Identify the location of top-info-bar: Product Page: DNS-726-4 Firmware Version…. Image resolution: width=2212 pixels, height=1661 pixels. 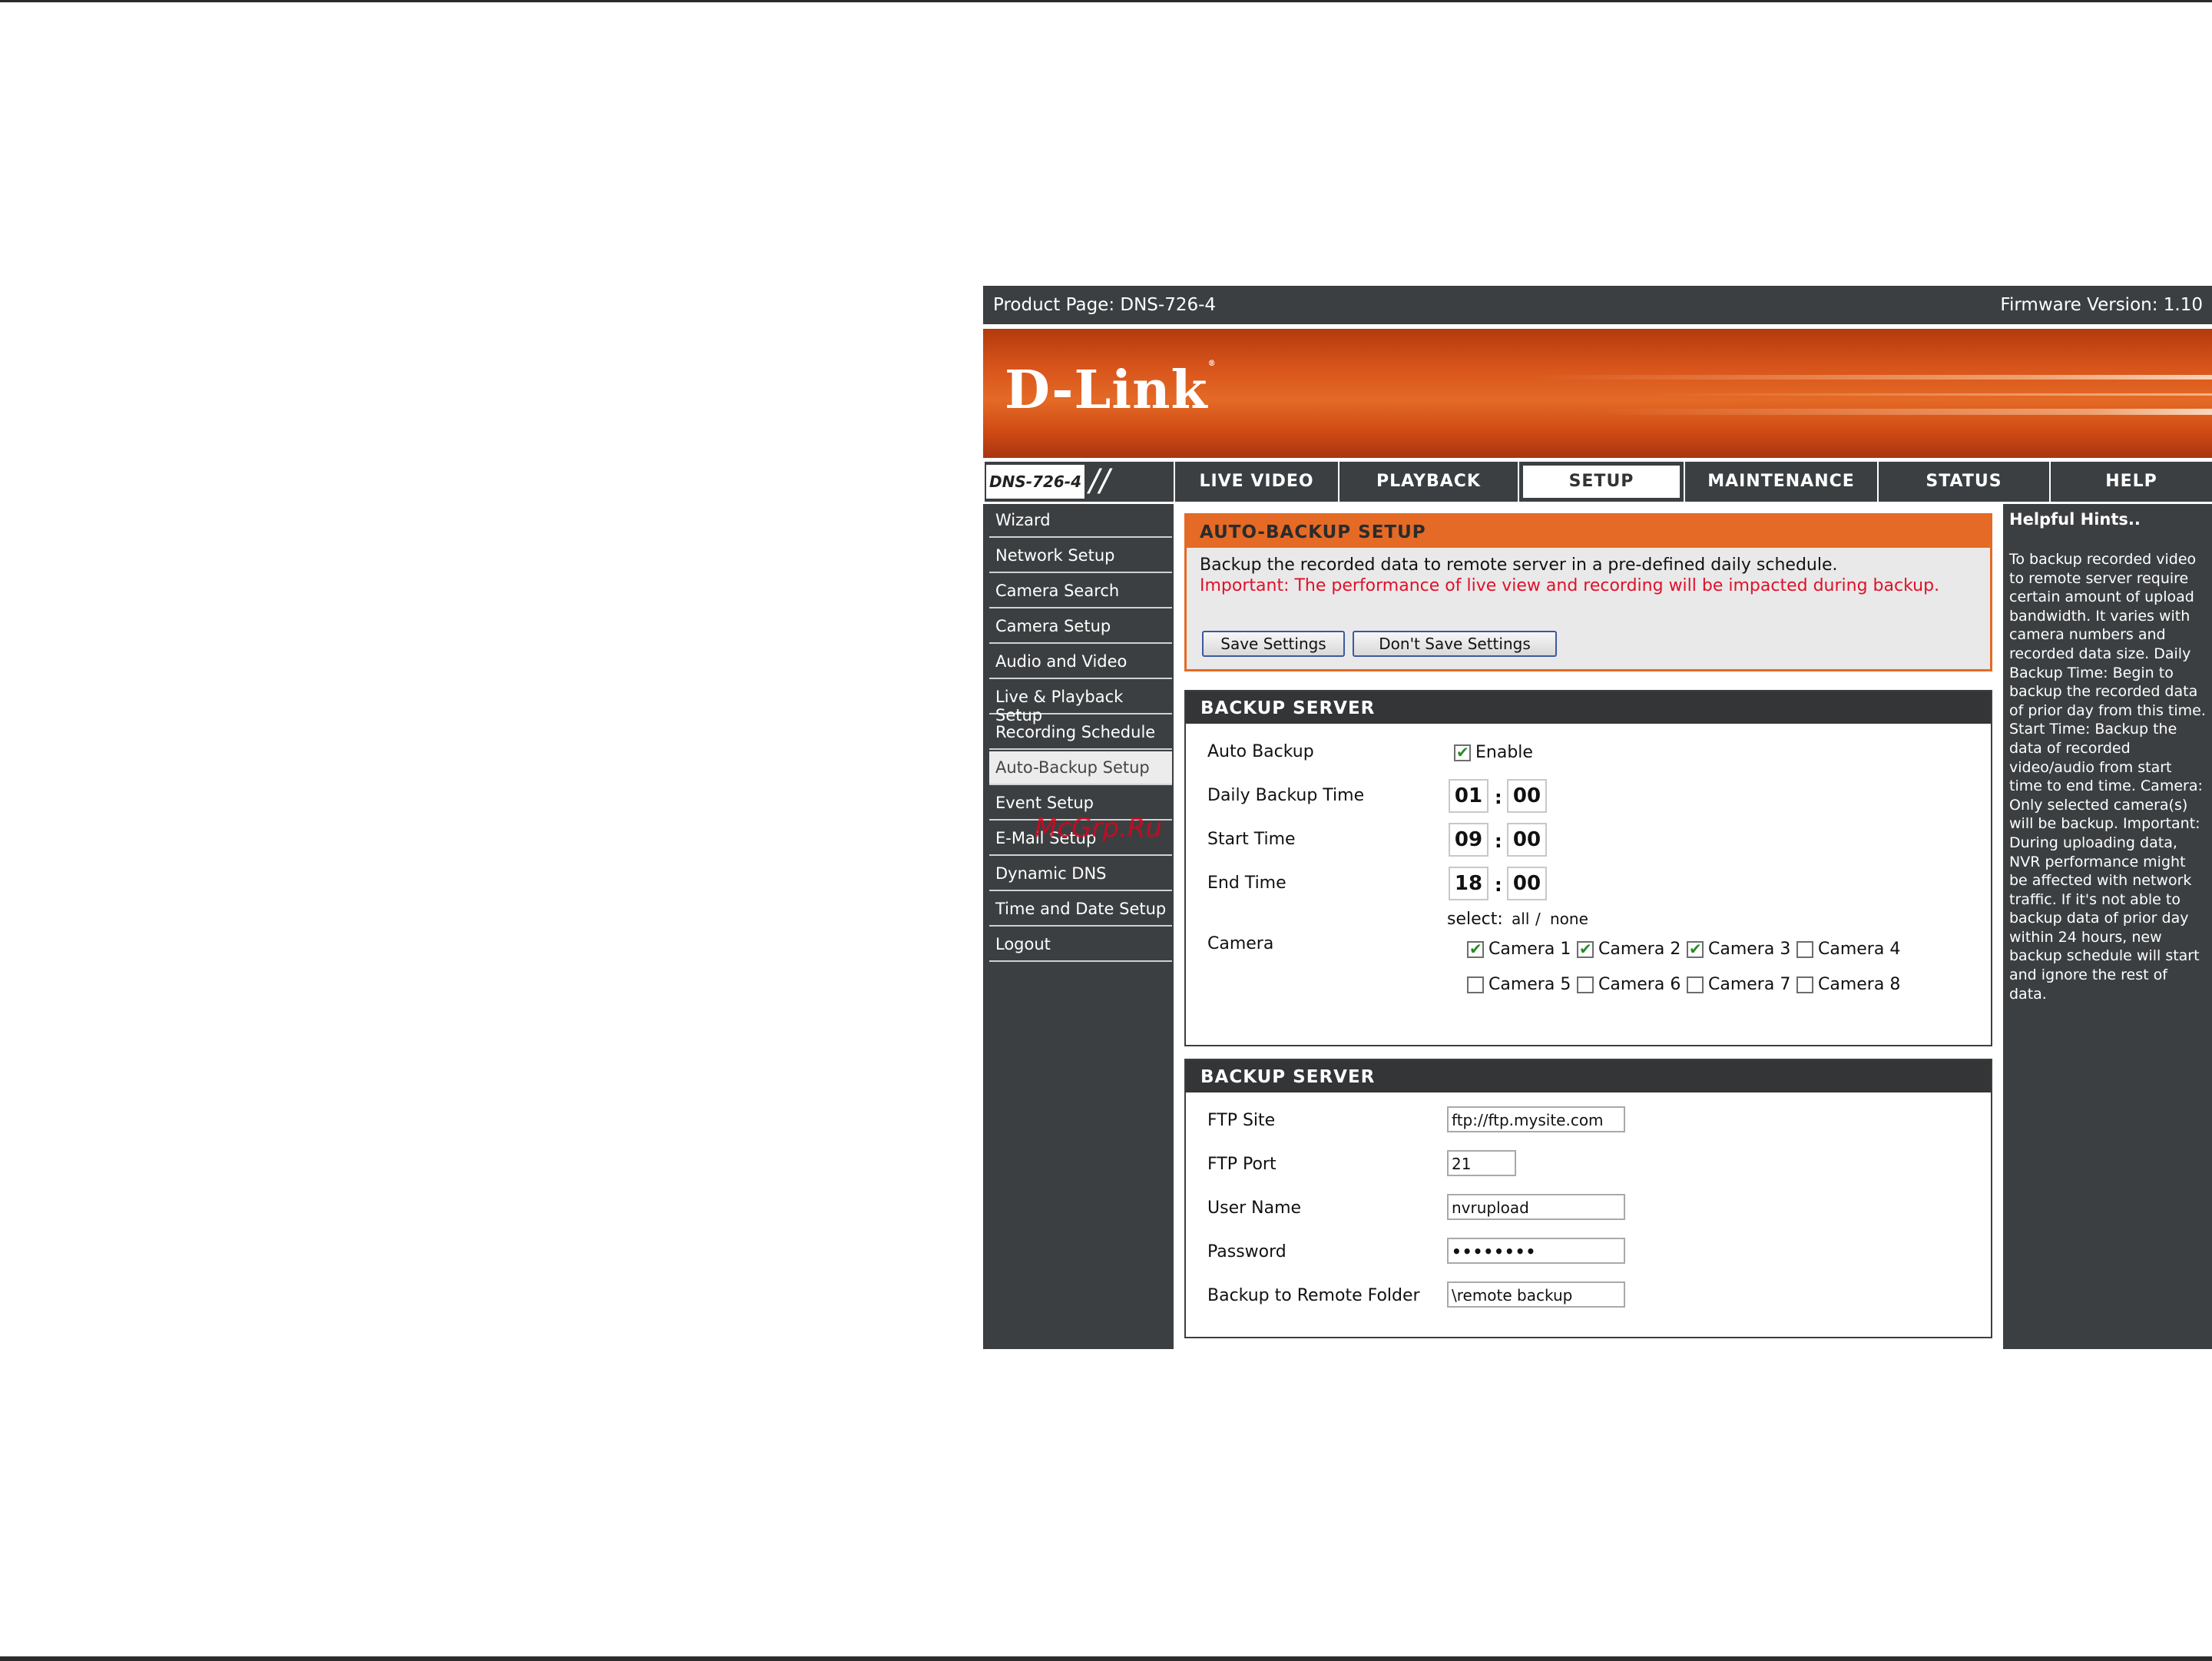
(1598, 305).